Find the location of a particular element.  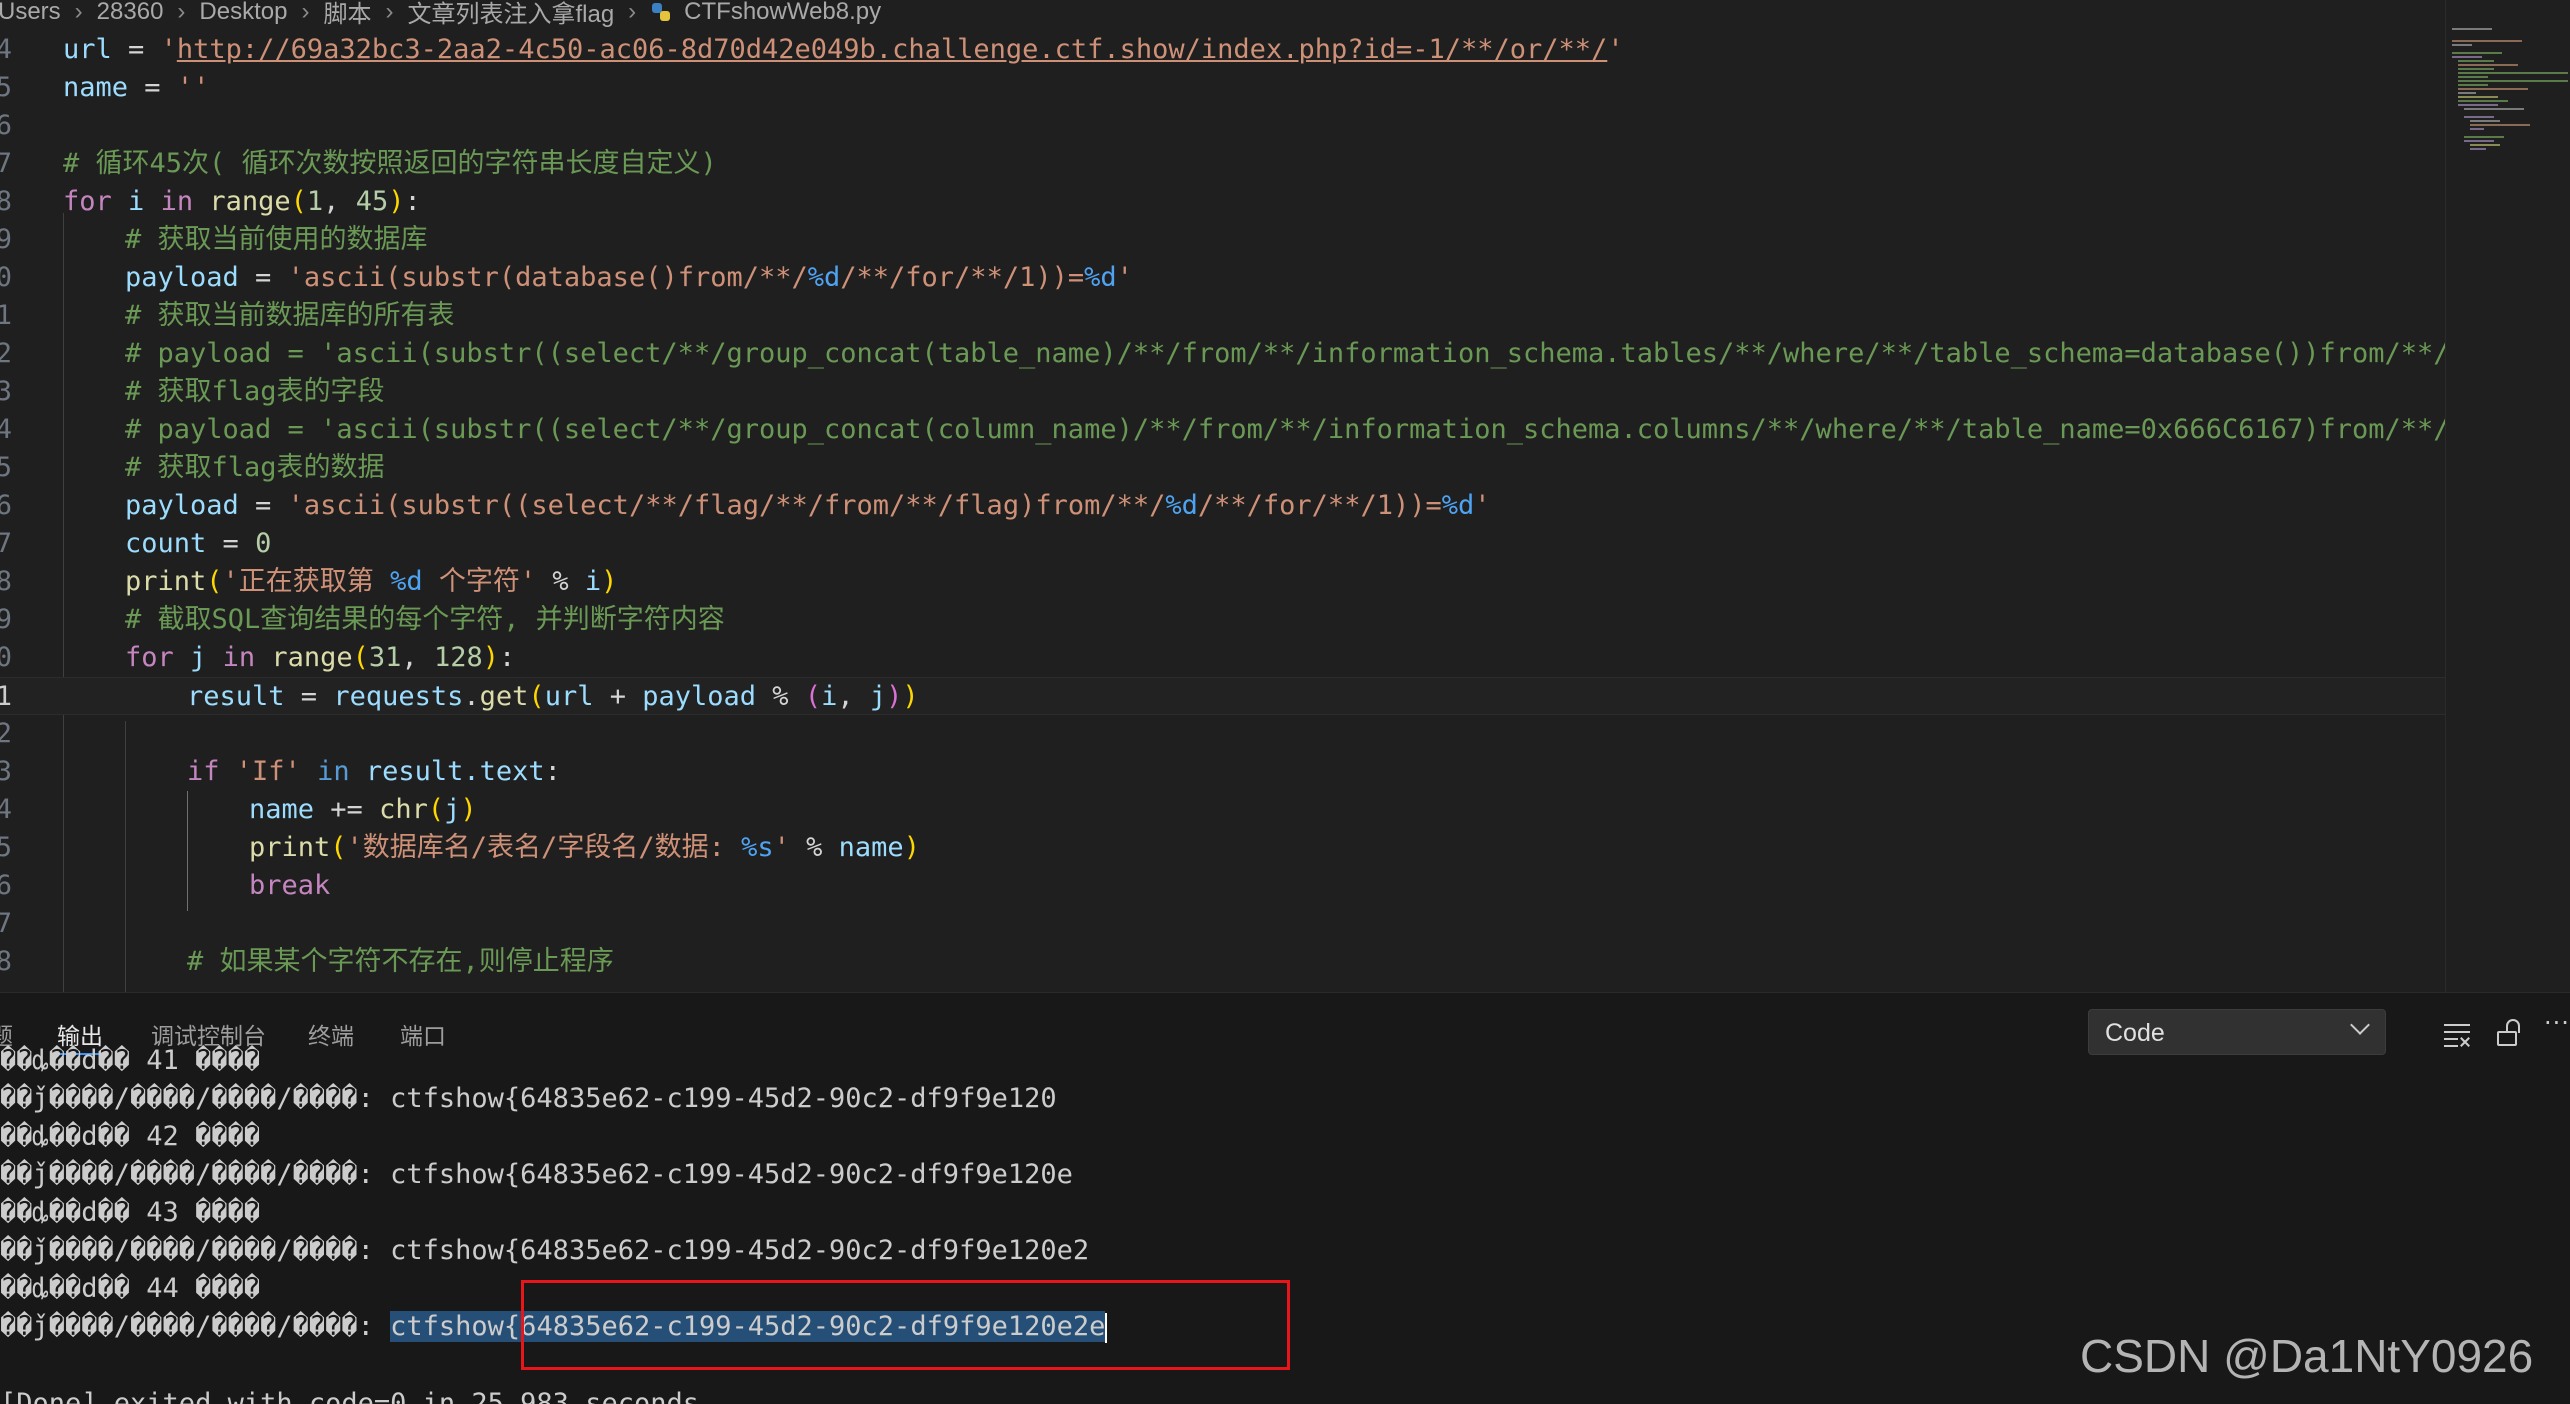

breadcrumb-item: Desktop is located at coordinates (243, 13).